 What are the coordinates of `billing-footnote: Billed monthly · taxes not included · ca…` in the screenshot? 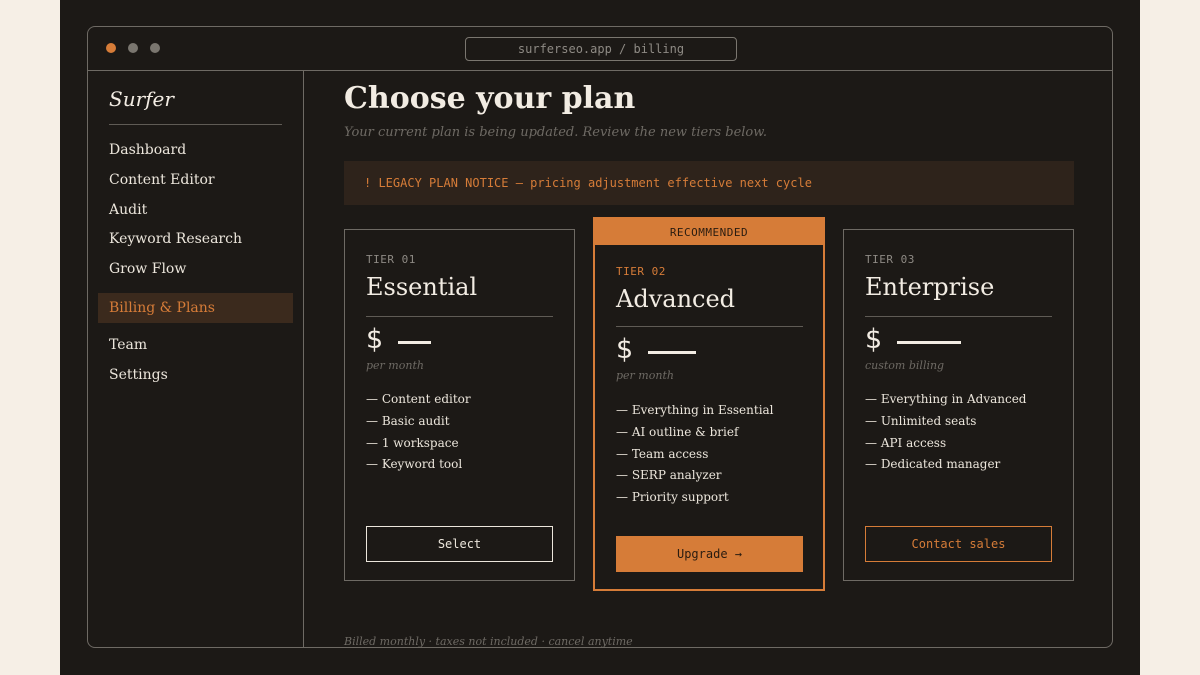 It's located at (488, 641).